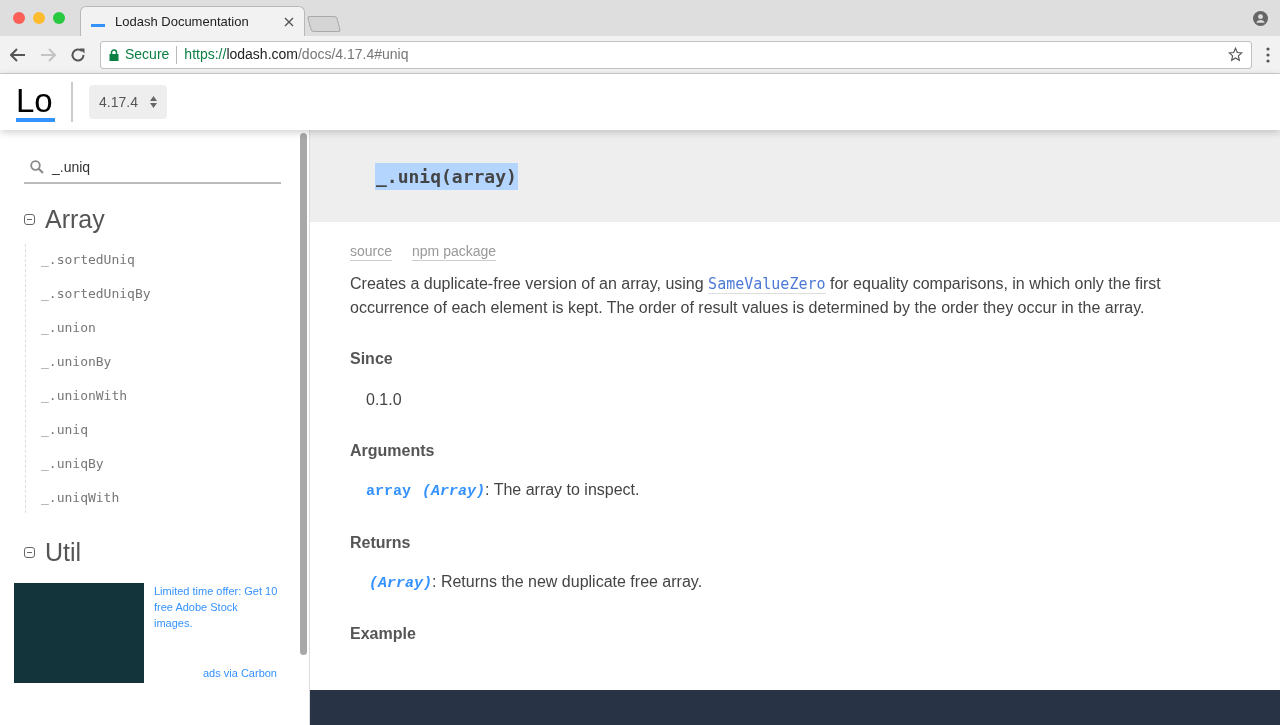  Describe the element at coordinates (303, 394) in the screenshot. I see `scrollbar-thumb` at that location.